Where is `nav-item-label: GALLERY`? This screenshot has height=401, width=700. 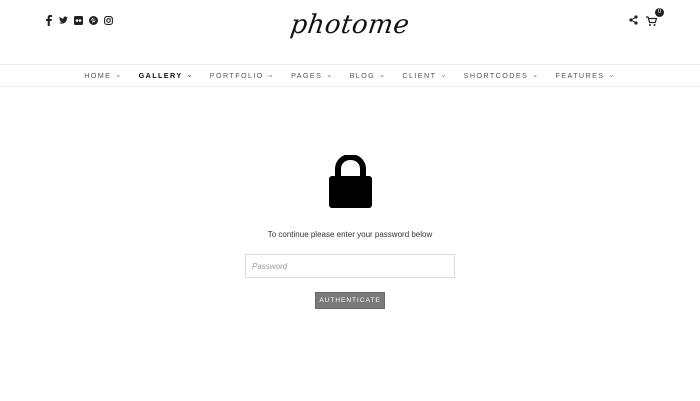
nav-item-label: GALLERY is located at coordinates (160, 75).